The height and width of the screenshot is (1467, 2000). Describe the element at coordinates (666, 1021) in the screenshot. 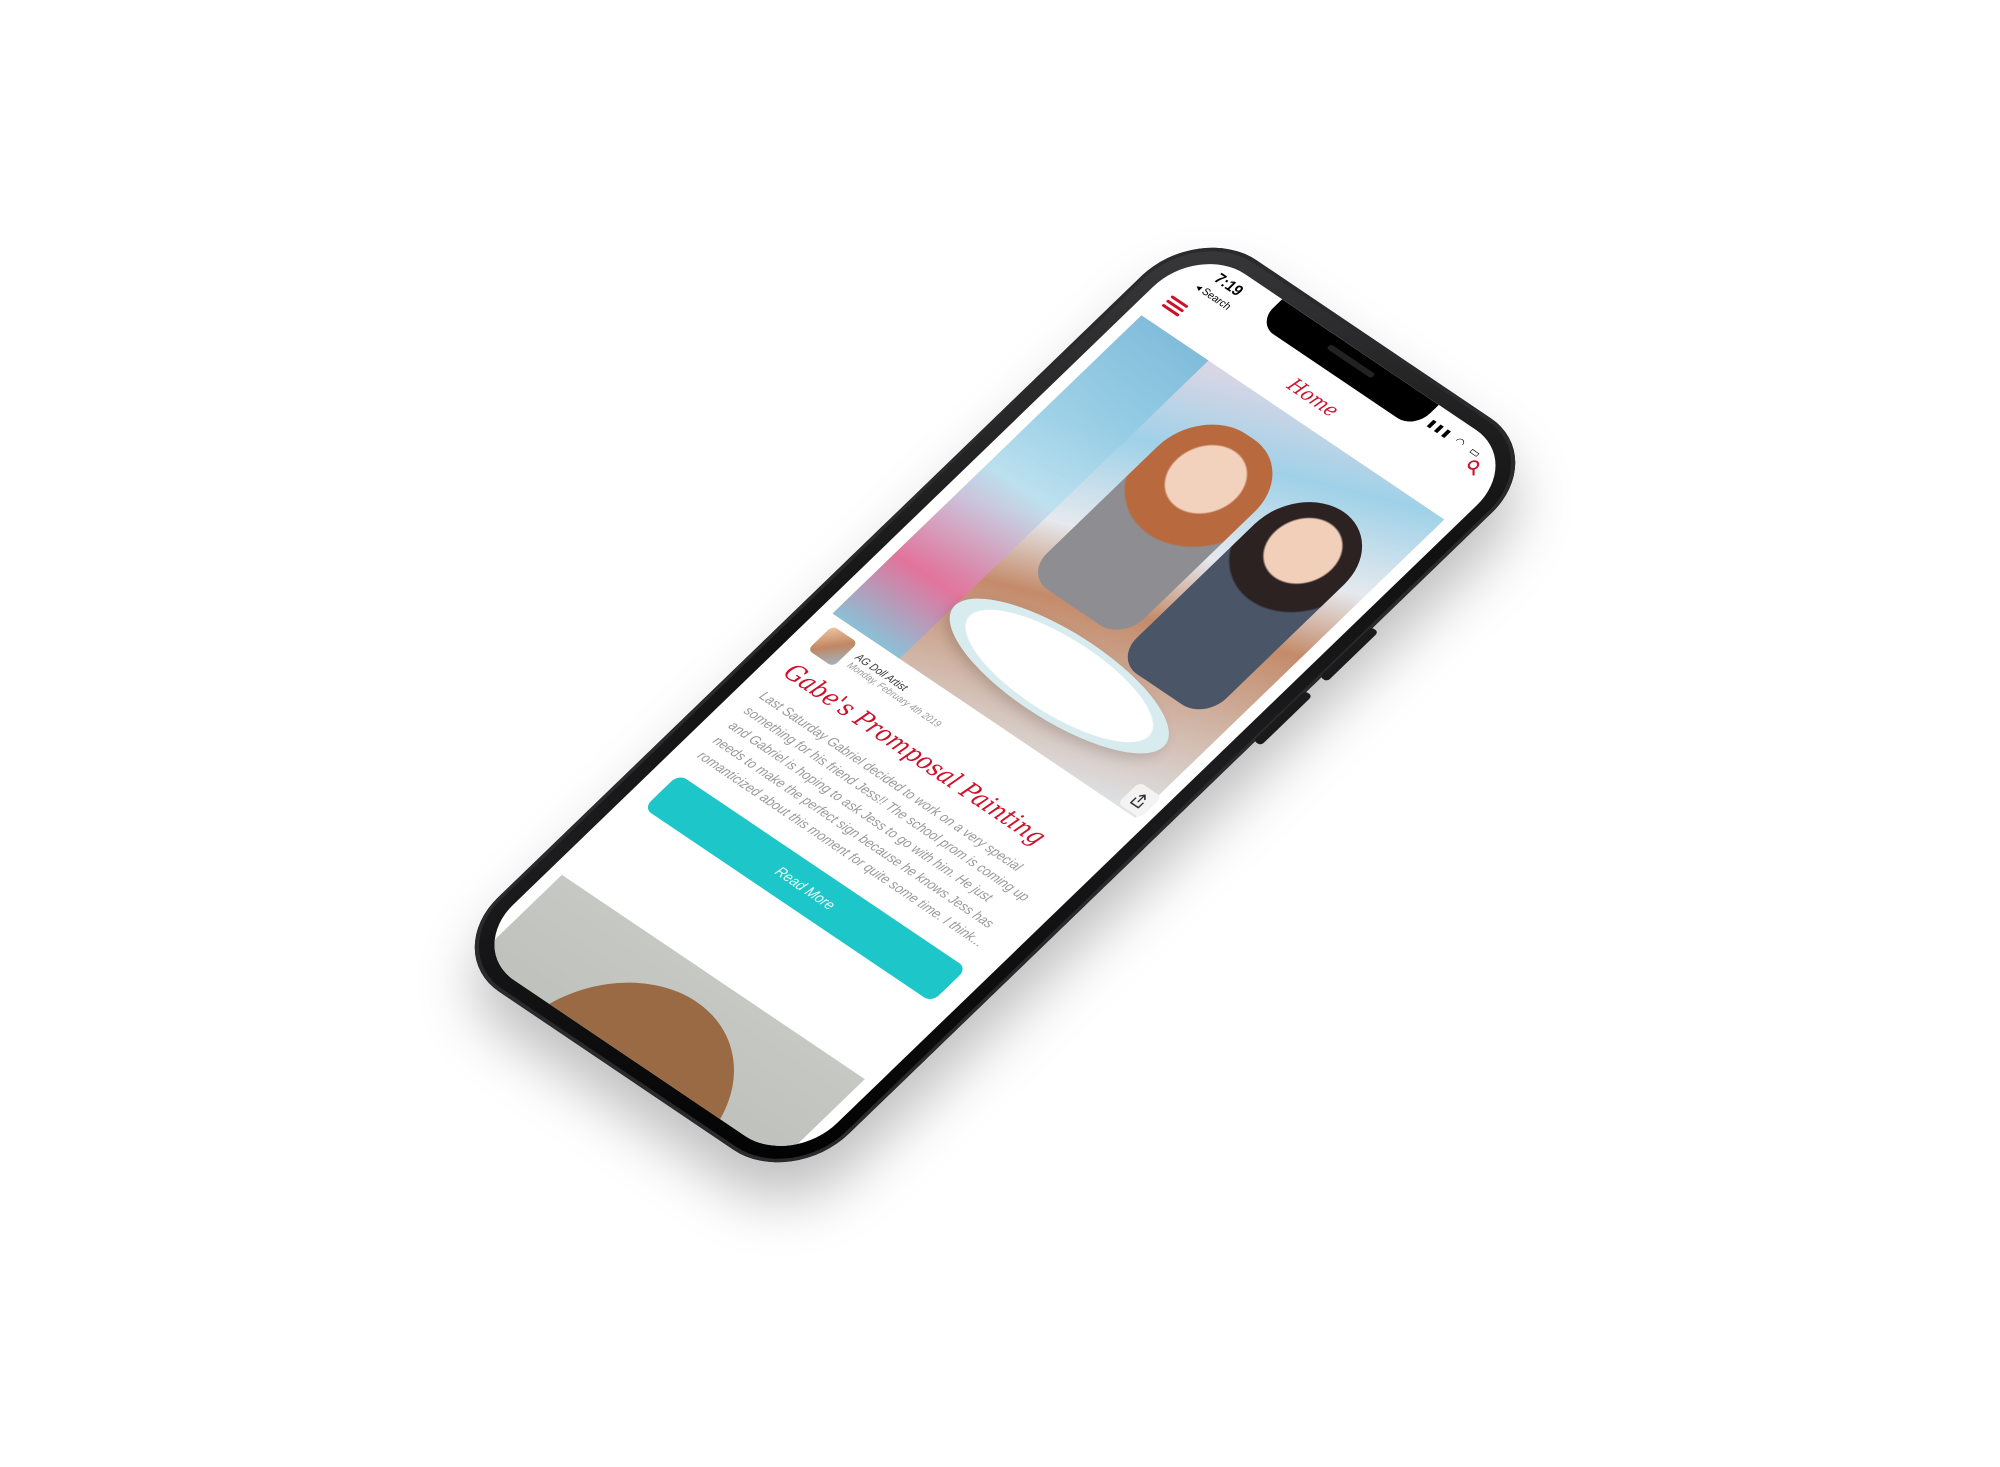

I see `next-post-image` at that location.